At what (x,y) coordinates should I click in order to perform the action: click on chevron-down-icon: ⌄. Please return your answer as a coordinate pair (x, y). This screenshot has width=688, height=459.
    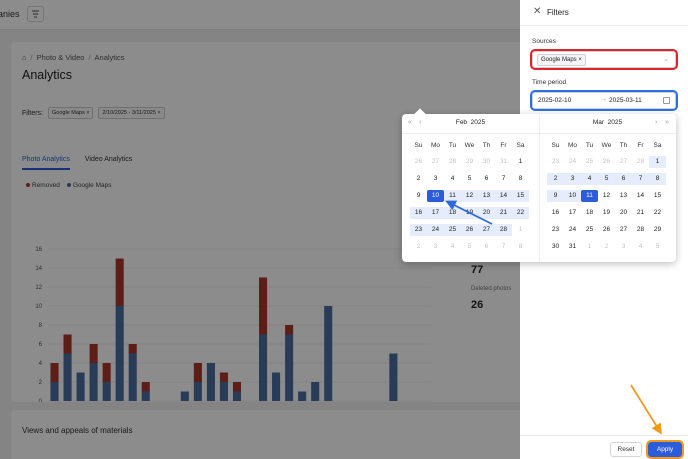
    Looking at the image, I should click on (666, 59).